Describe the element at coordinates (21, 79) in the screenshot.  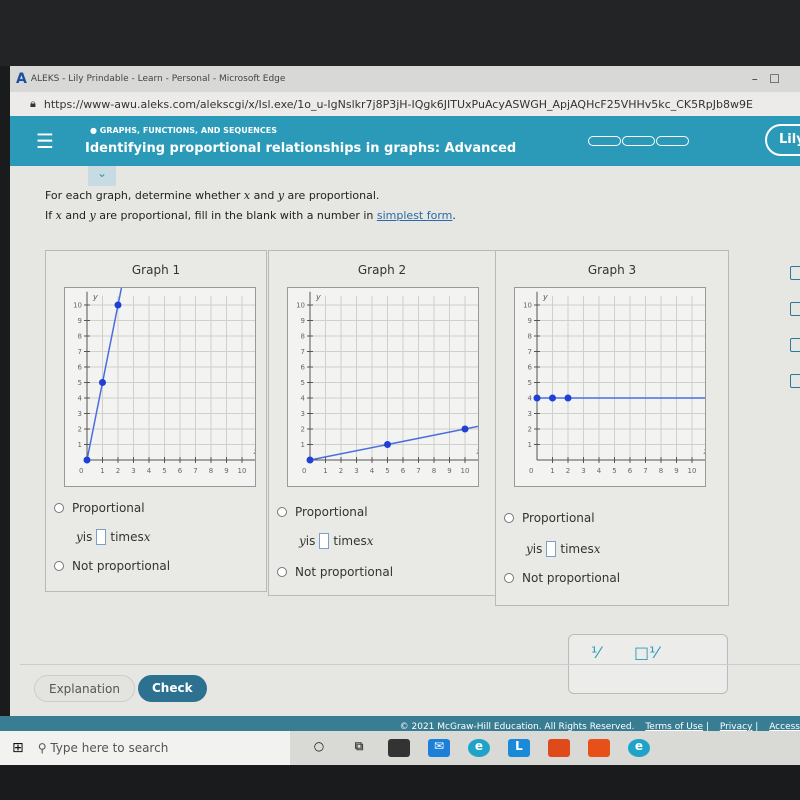
I see `aleks-logo-icon: A` at that location.